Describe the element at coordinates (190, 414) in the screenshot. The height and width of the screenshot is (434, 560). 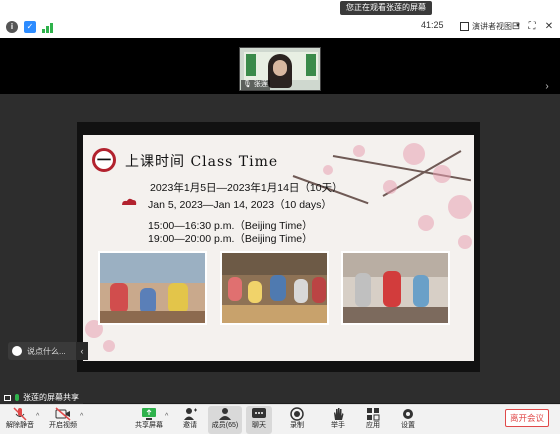
I see `invite-icon` at that location.